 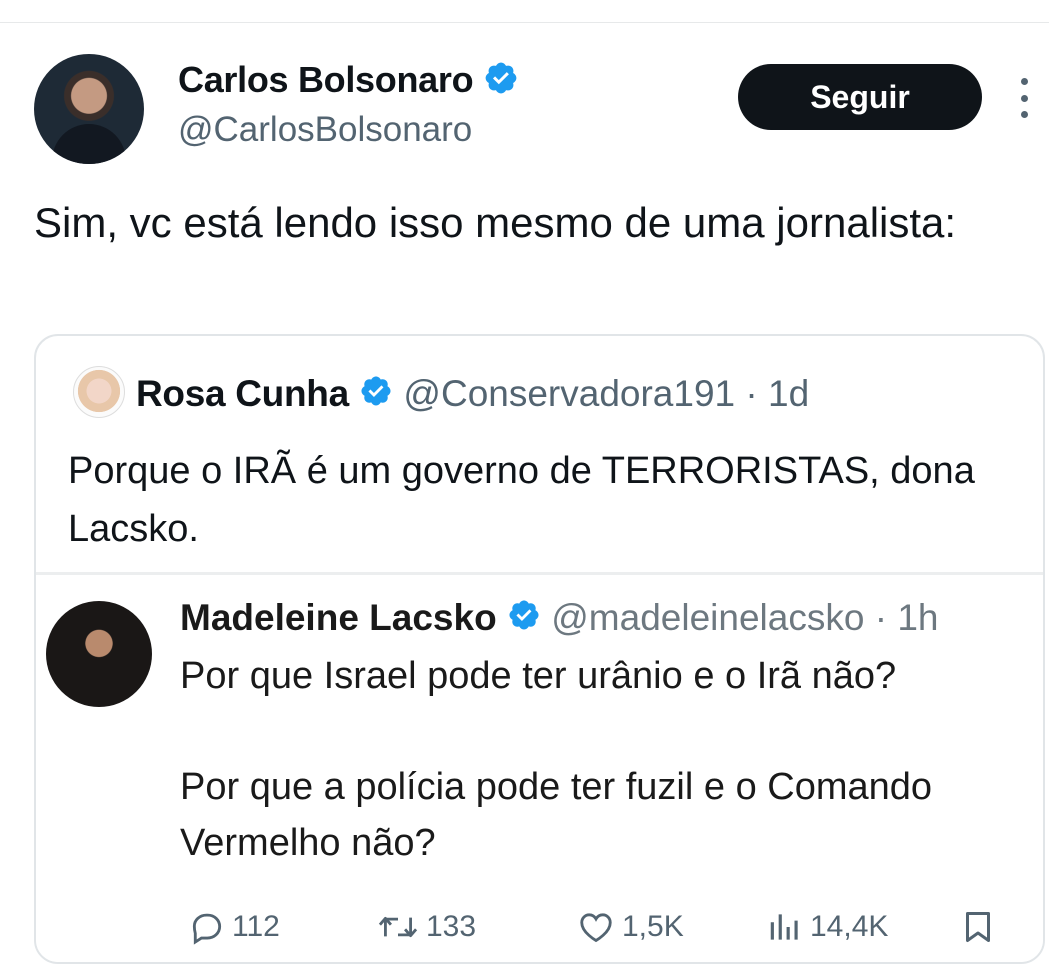 What do you see at coordinates (1024, 98) in the screenshot?
I see `more-options-icon` at bounding box center [1024, 98].